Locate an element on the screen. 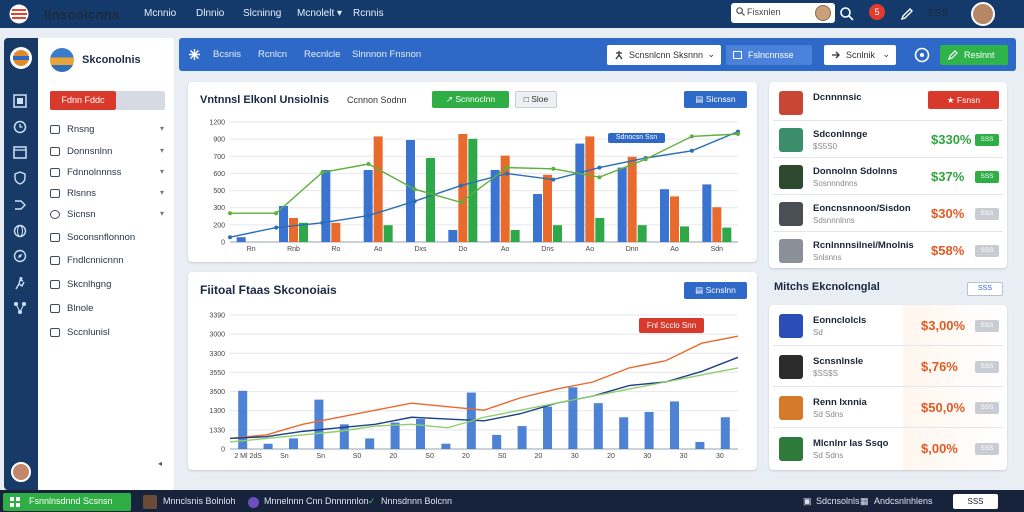 The height and width of the screenshot is (512, 1024). search-box: Fisxnlen is located at coordinates (783, 13).